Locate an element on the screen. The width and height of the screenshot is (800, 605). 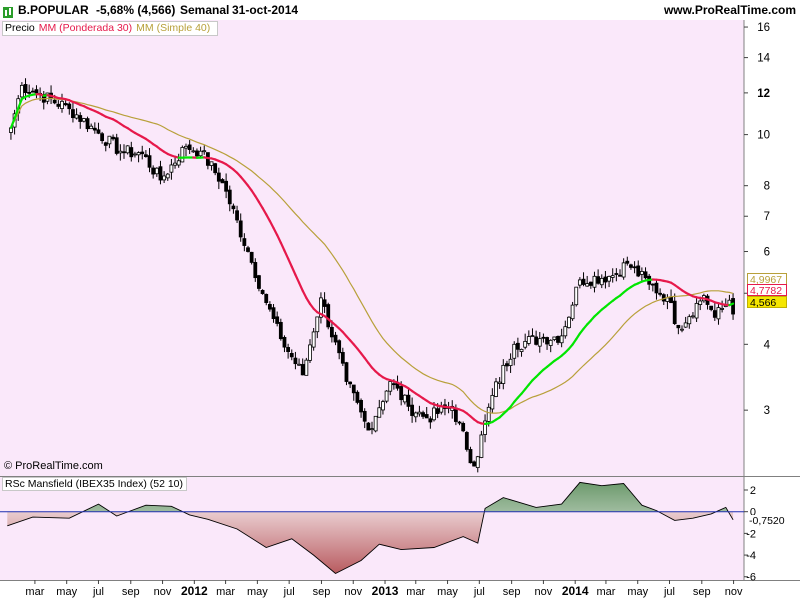
legend-price: Precio is located at coordinates (20, 28).